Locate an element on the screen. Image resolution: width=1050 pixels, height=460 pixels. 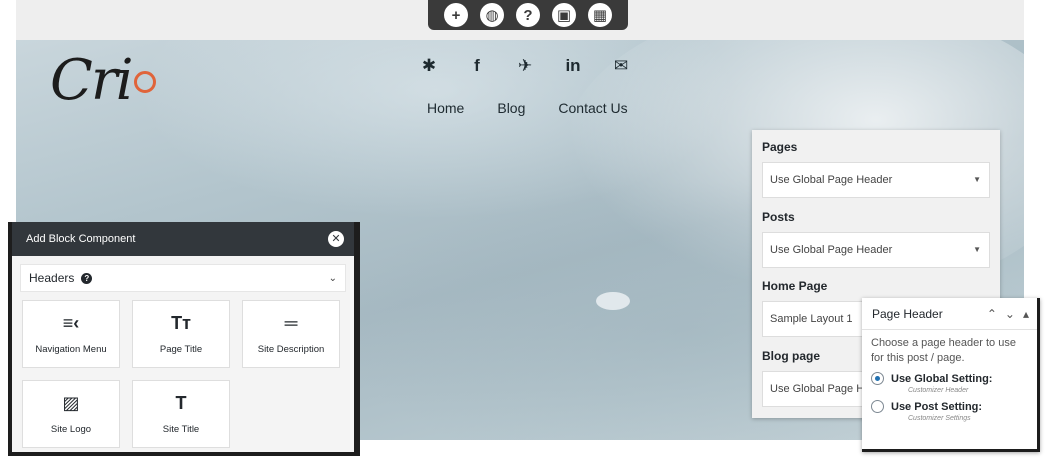
posts-label: Posts is located at coordinates (778, 217).